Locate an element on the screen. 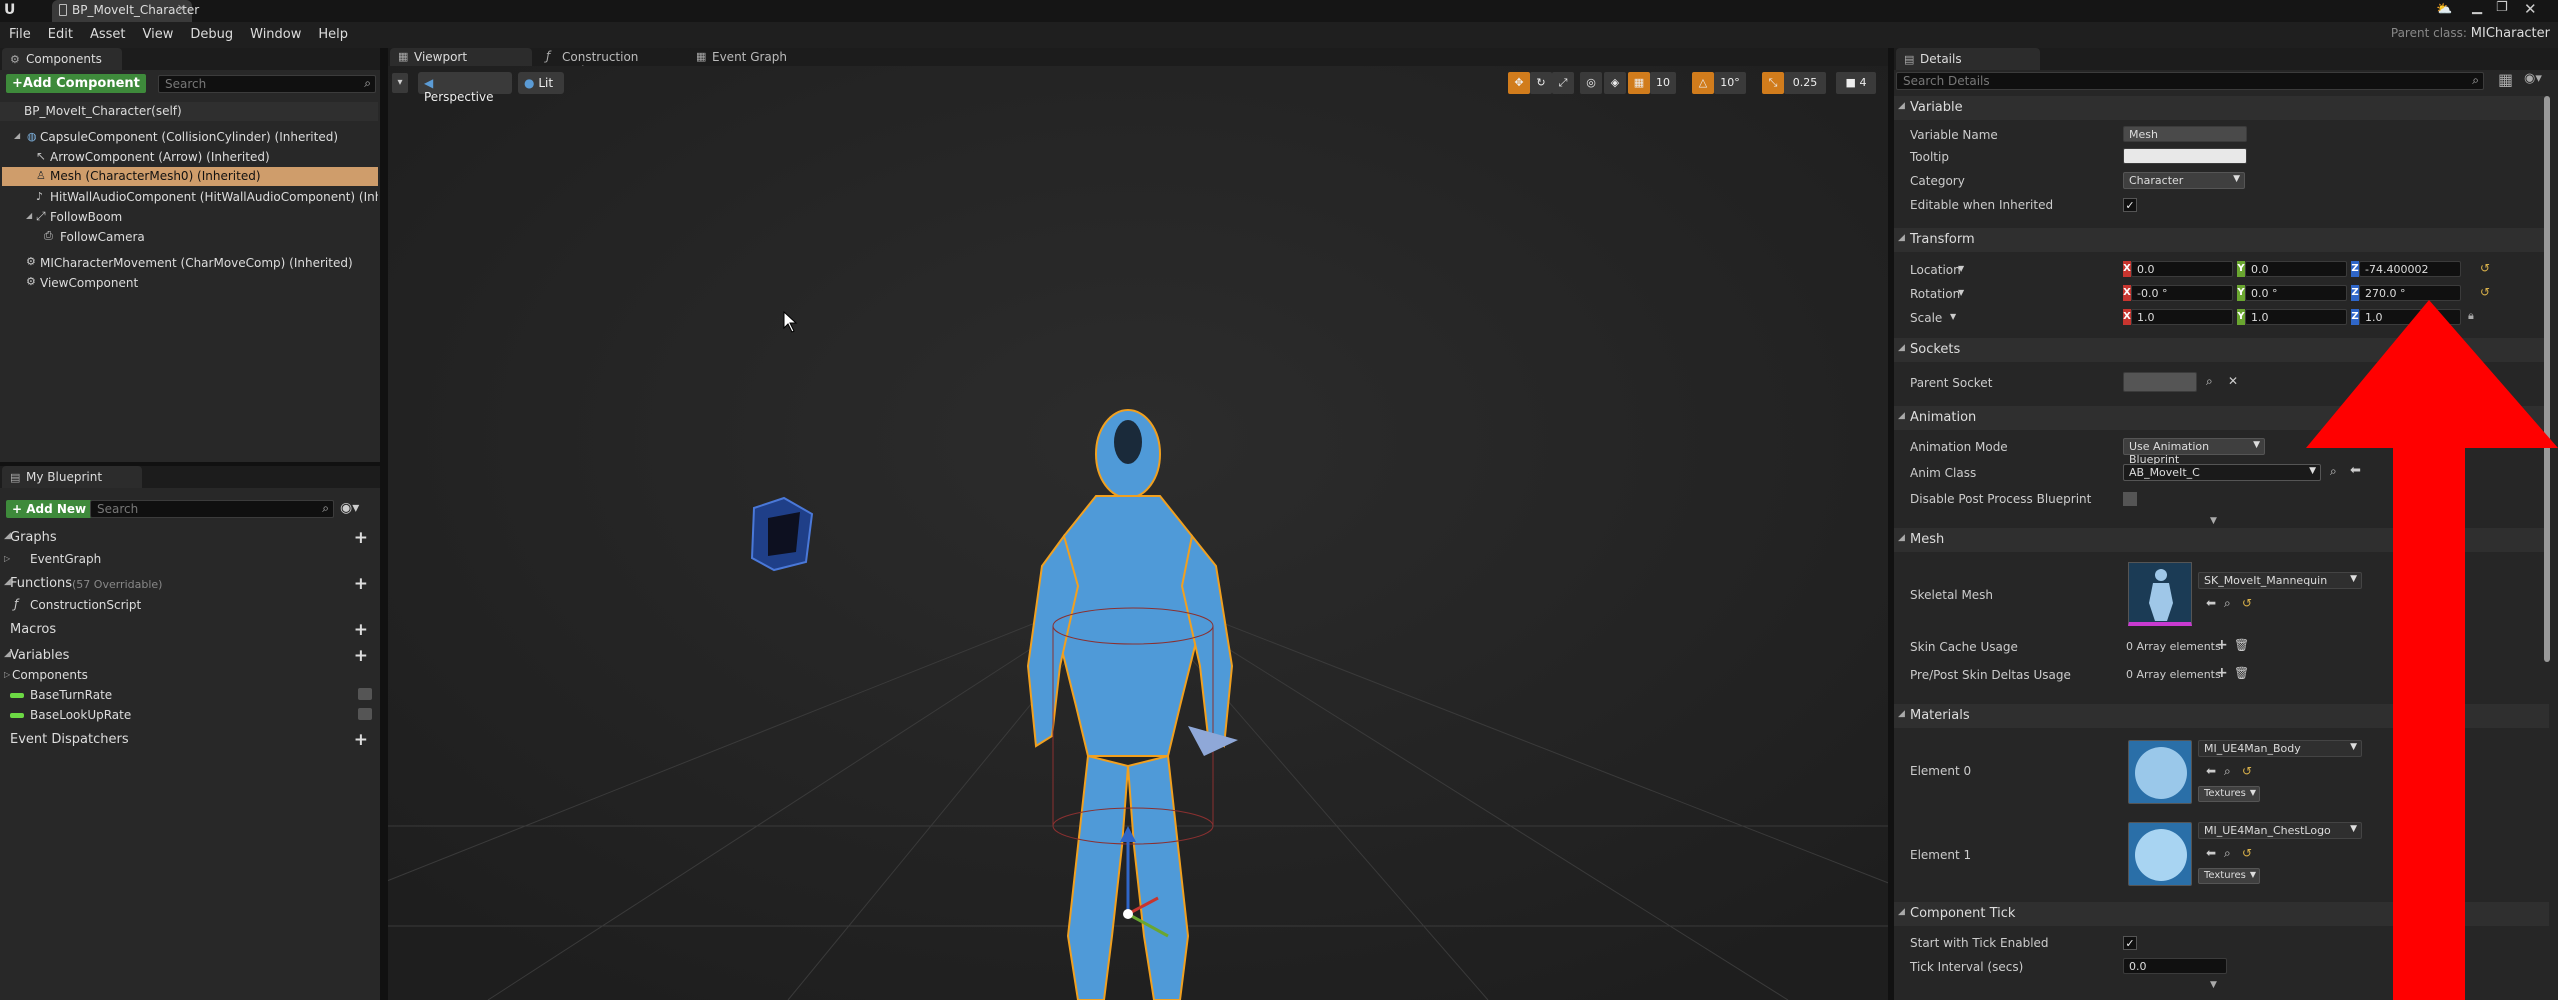  rotate-tool-icon: ↻ is located at coordinates (1541, 83).